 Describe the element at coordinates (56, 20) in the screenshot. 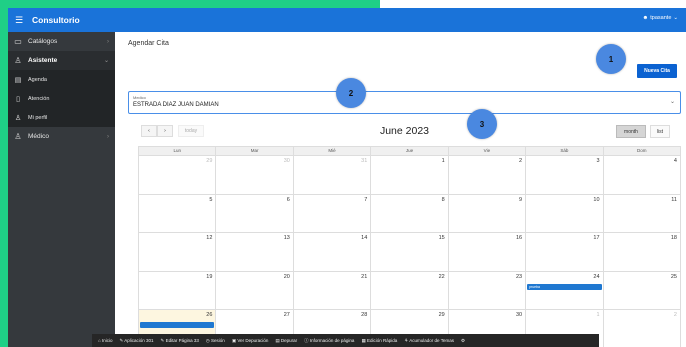

I see `app-title: Consultorio` at that location.